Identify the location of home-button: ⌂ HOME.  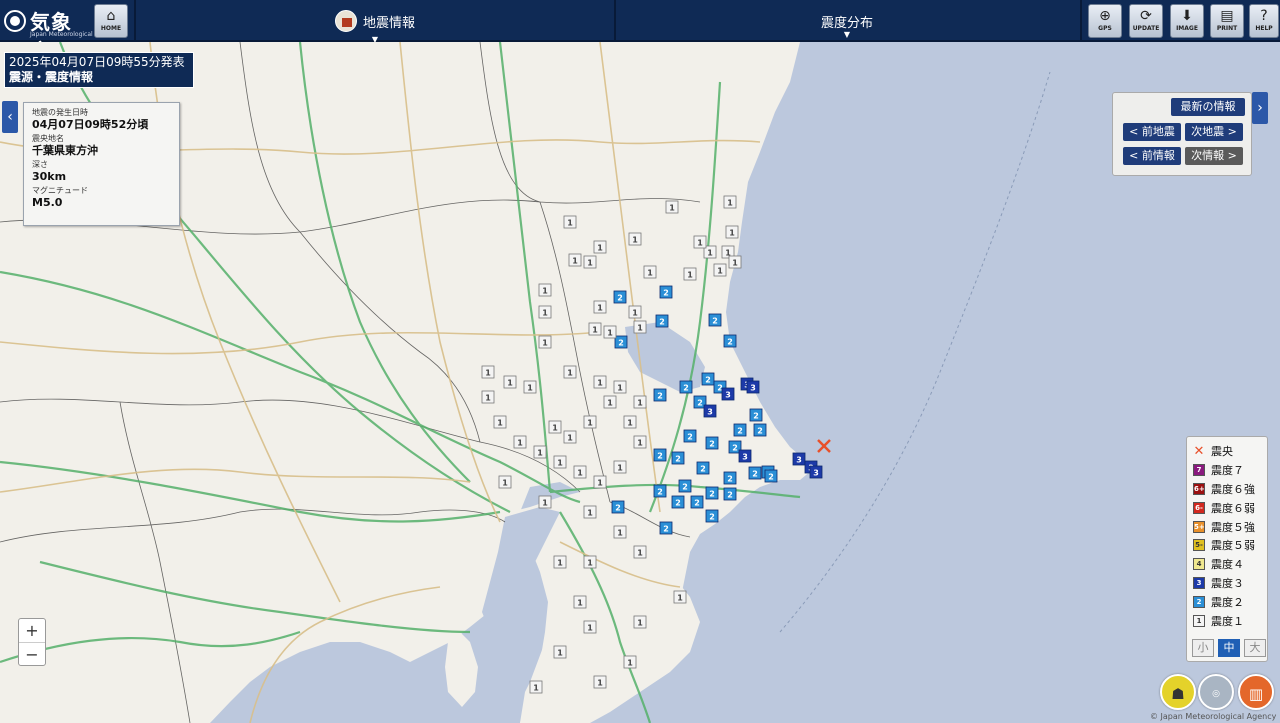
(111, 21).